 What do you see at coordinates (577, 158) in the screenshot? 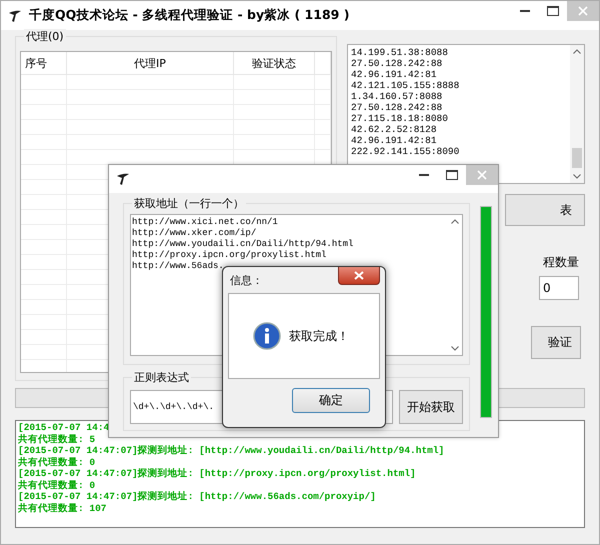
I see `scroll-thumb` at bounding box center [577, 158].